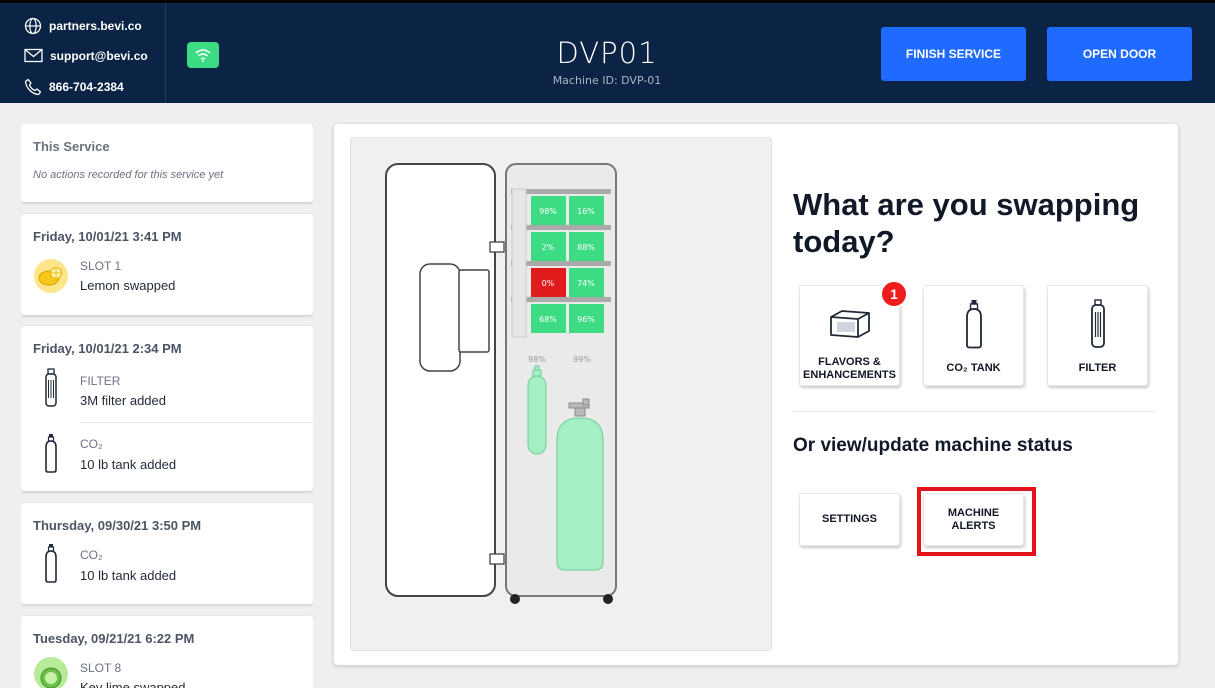 Image resolution: width=1215 pixels, height=688 pixels. I want to click on slot-1-level: 98%, so click(548, 211).